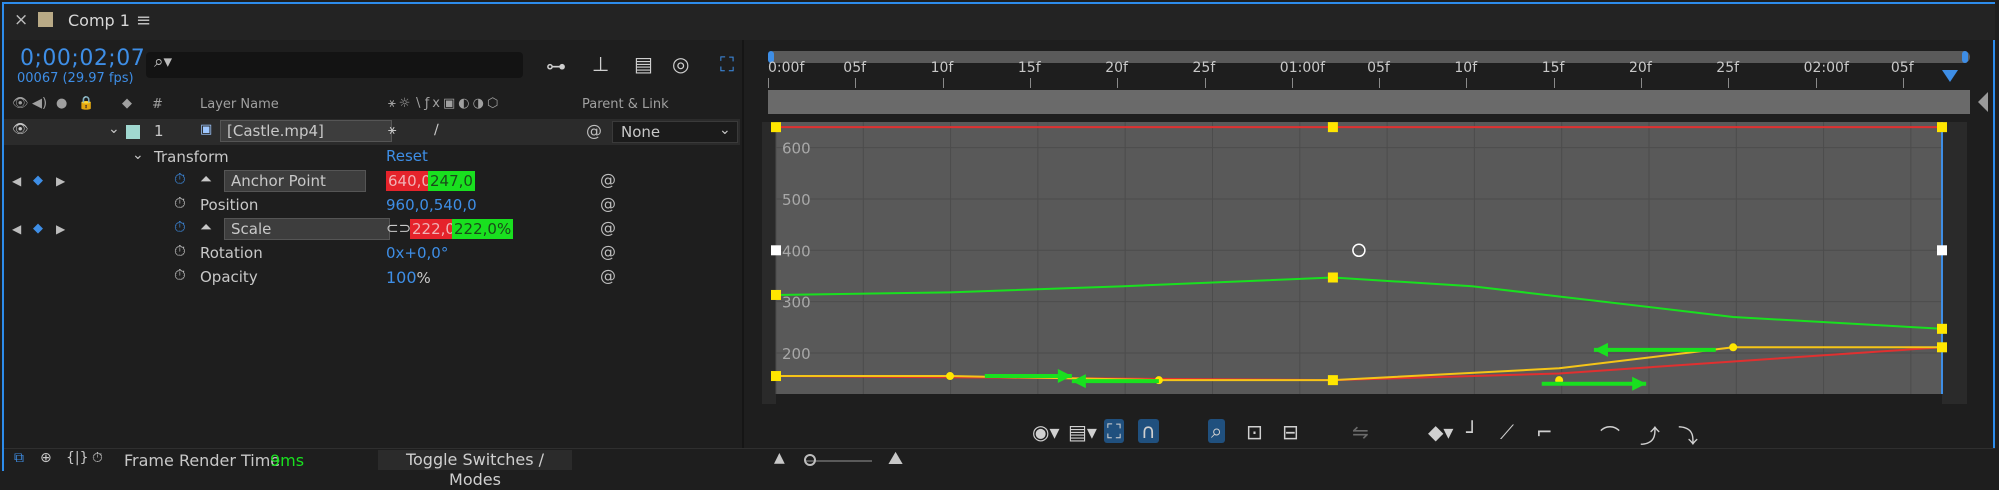 This screenshot has height=490, width=1999. Describe the element at coordinates (680, 64) in the screenshot. I see `frame-blending-icon: ◎` at that location.